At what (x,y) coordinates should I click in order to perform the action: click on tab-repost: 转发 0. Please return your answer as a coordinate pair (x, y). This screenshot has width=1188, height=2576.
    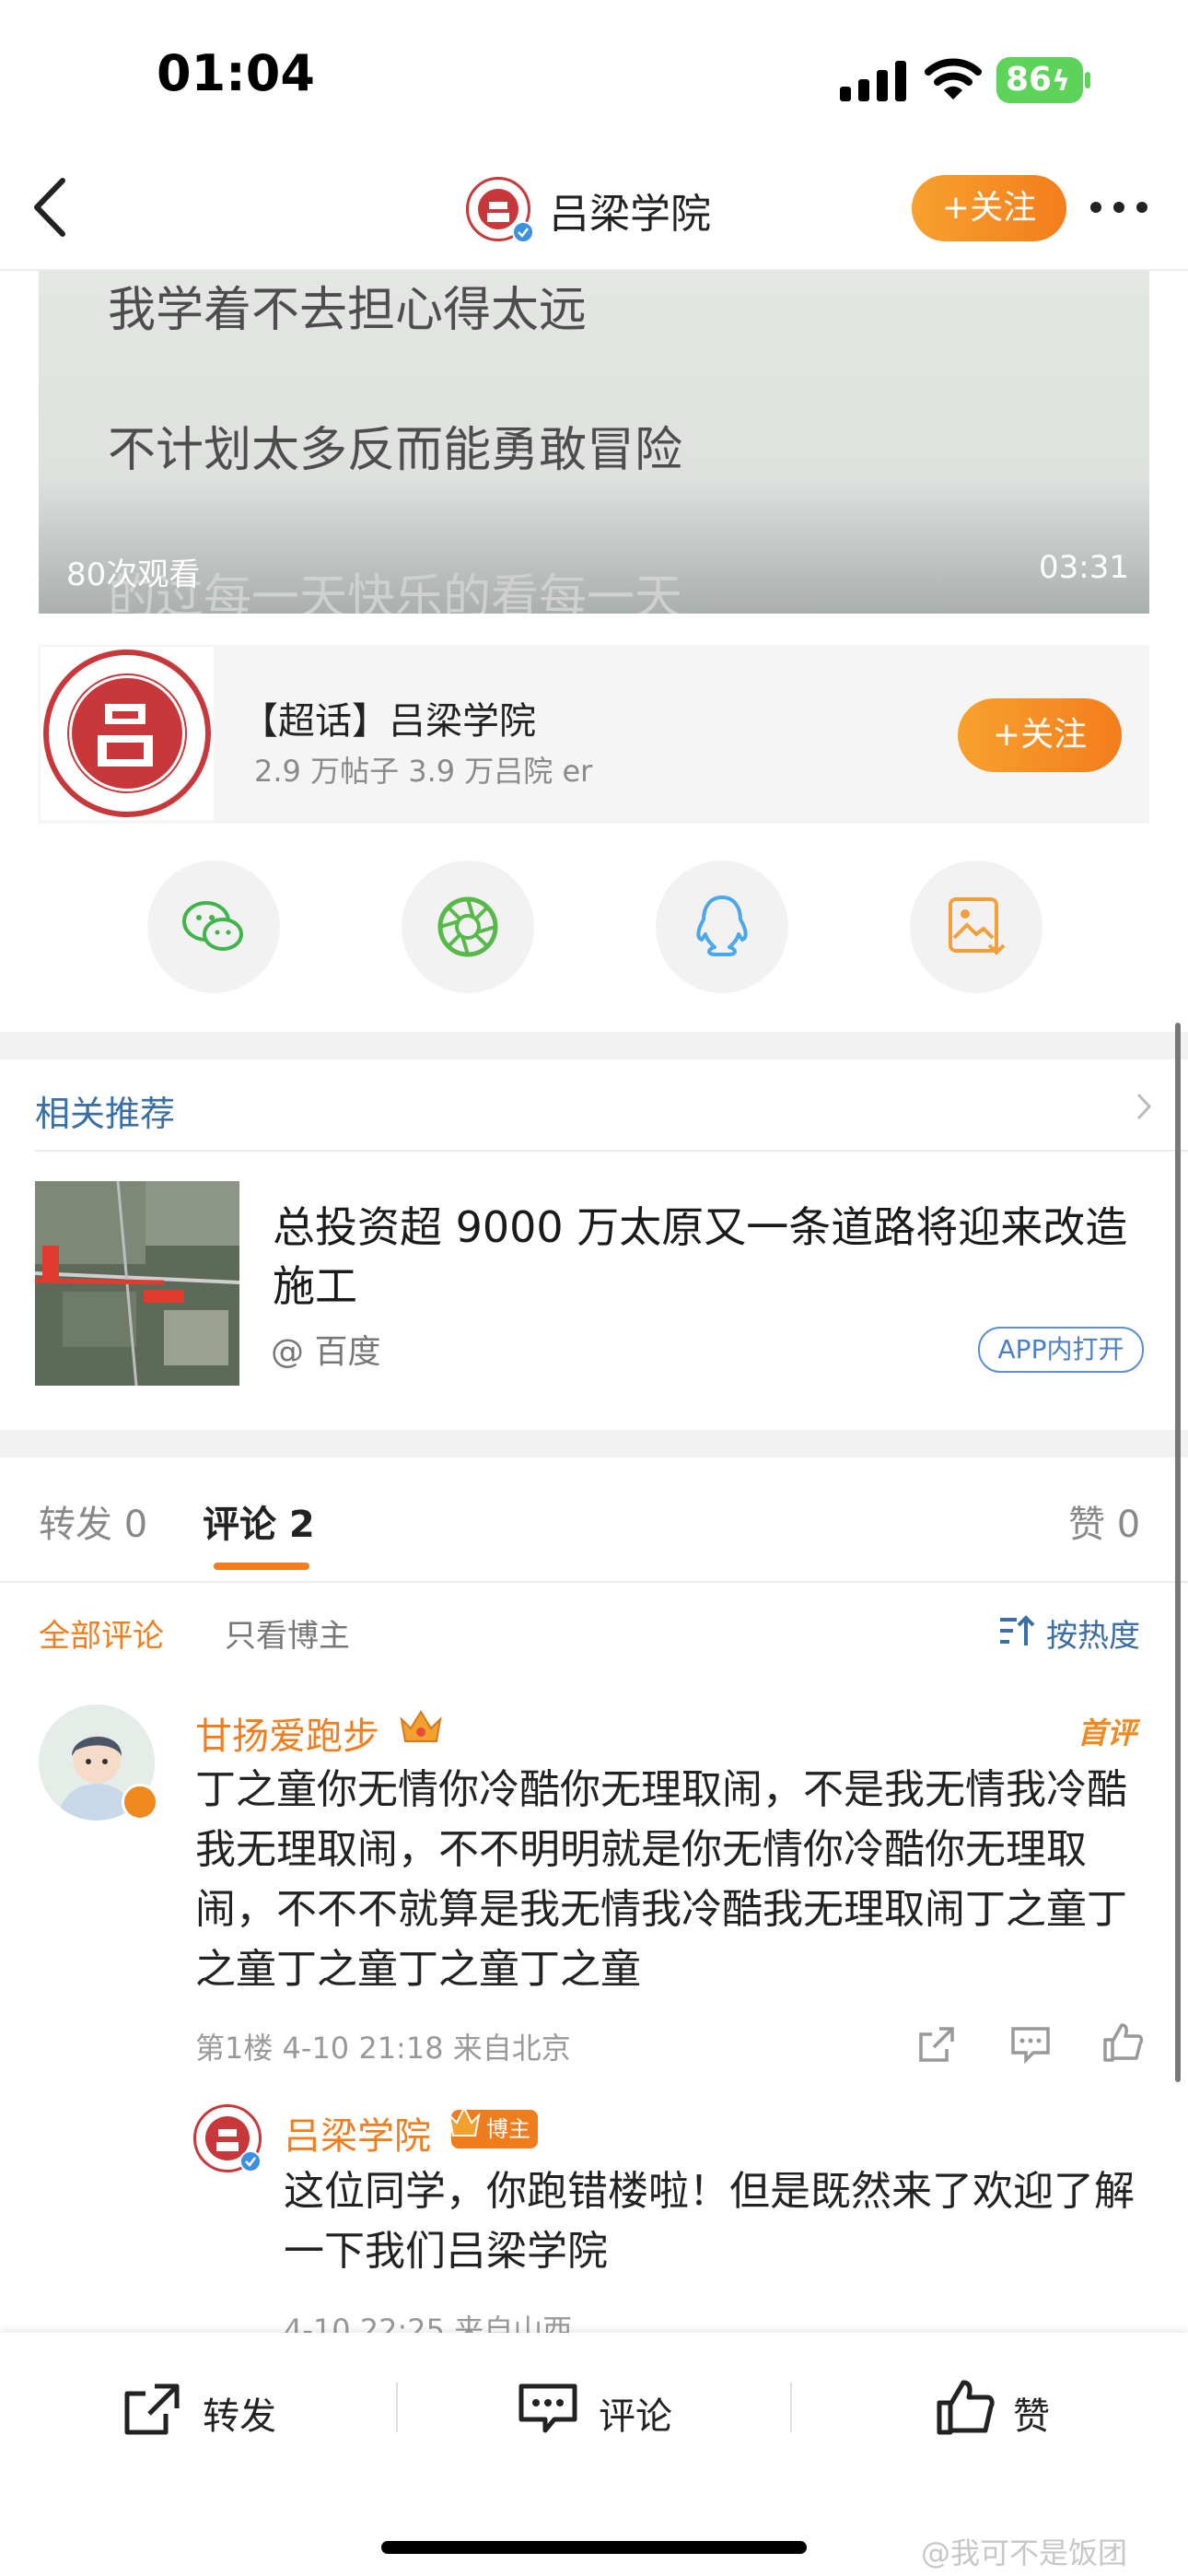
    Looking at the image, I should click on (93, 1521).